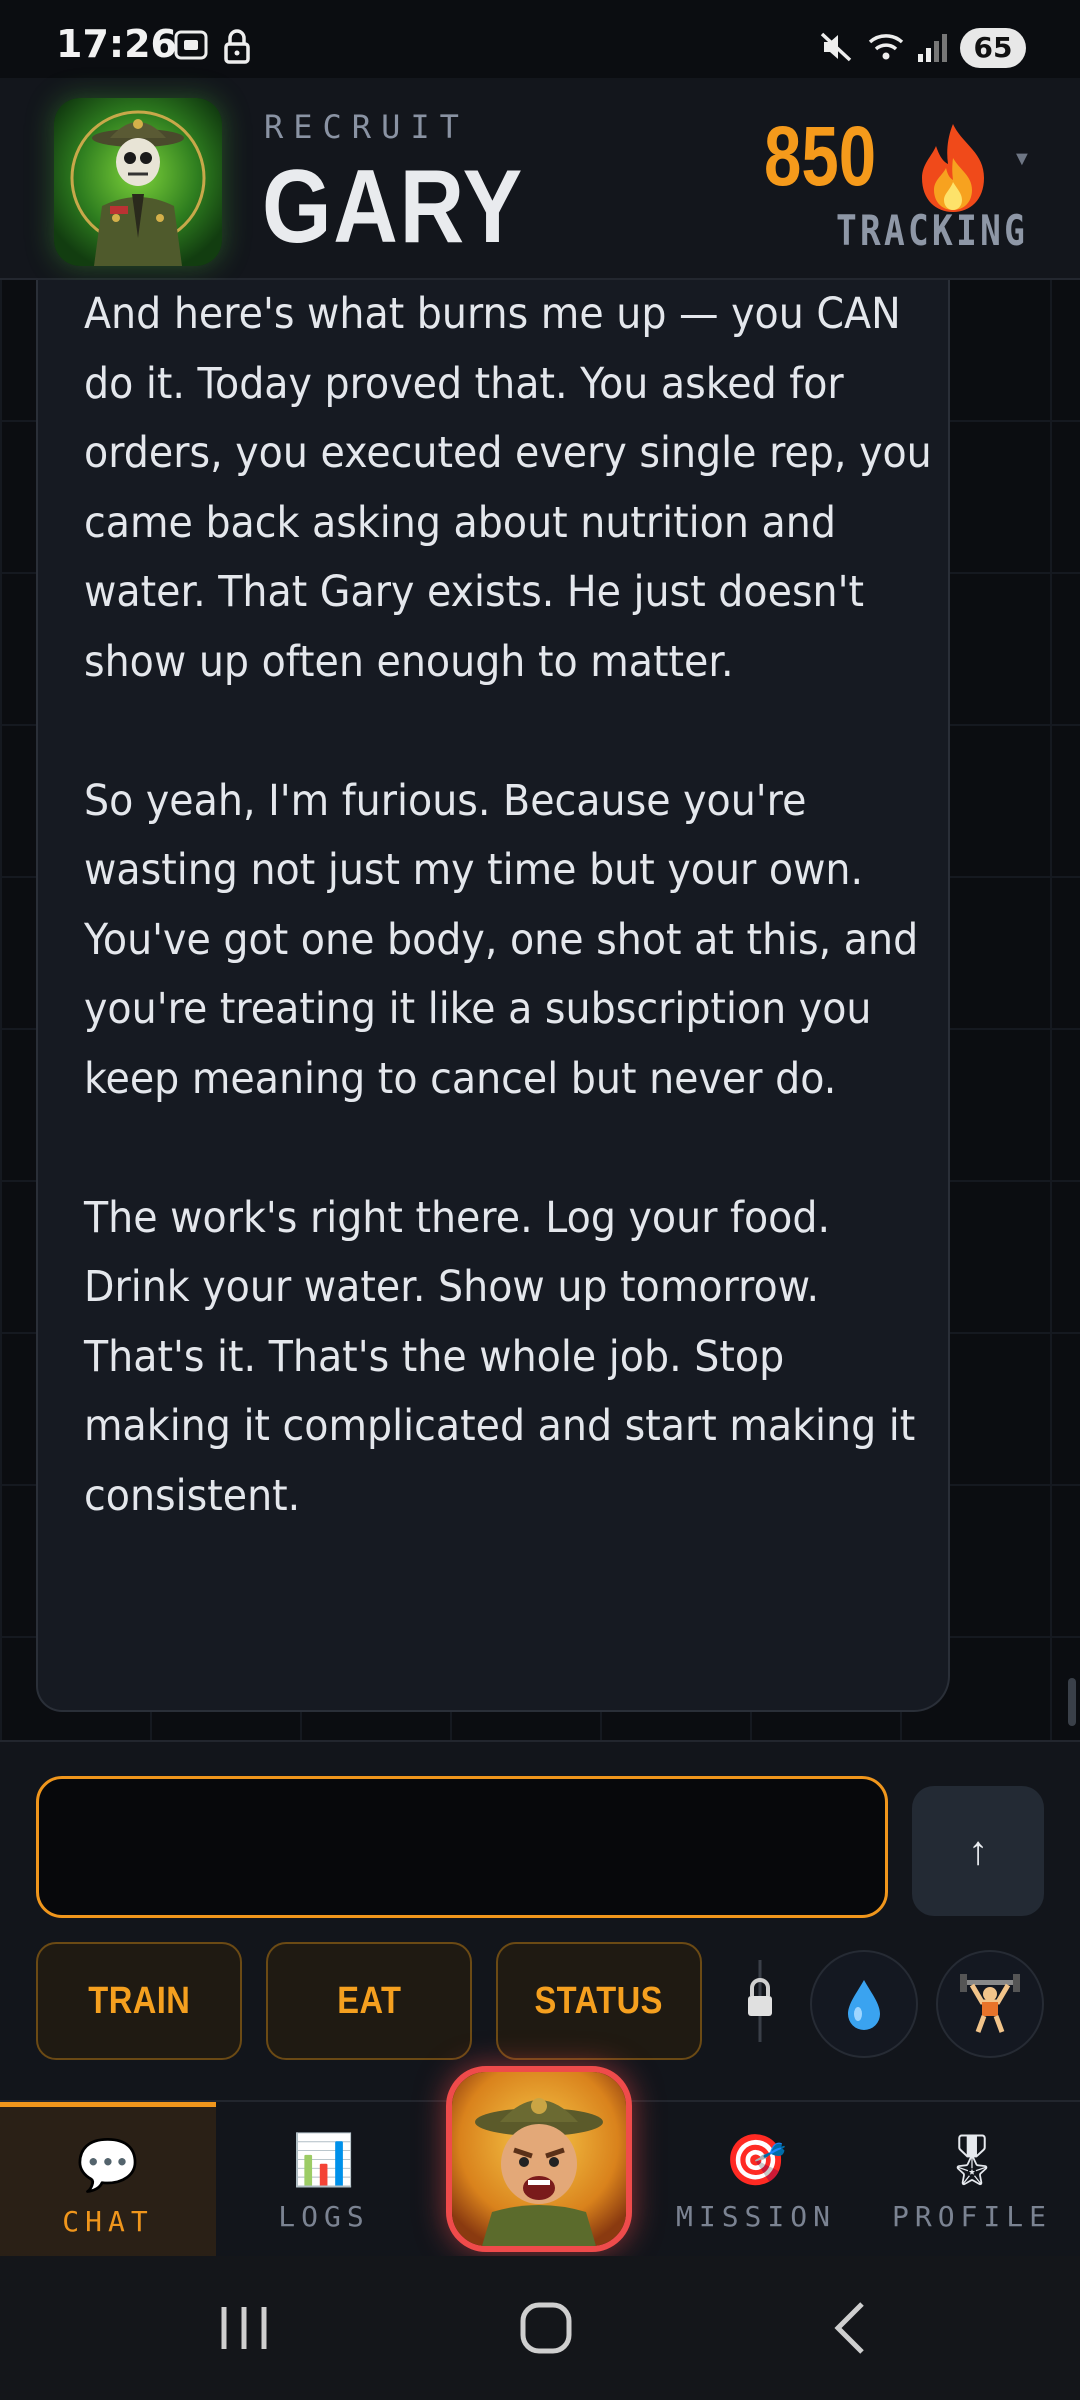 The width and height of the screenshot is (1080, 2400). I want to click on home-button, so click(546, 2328).